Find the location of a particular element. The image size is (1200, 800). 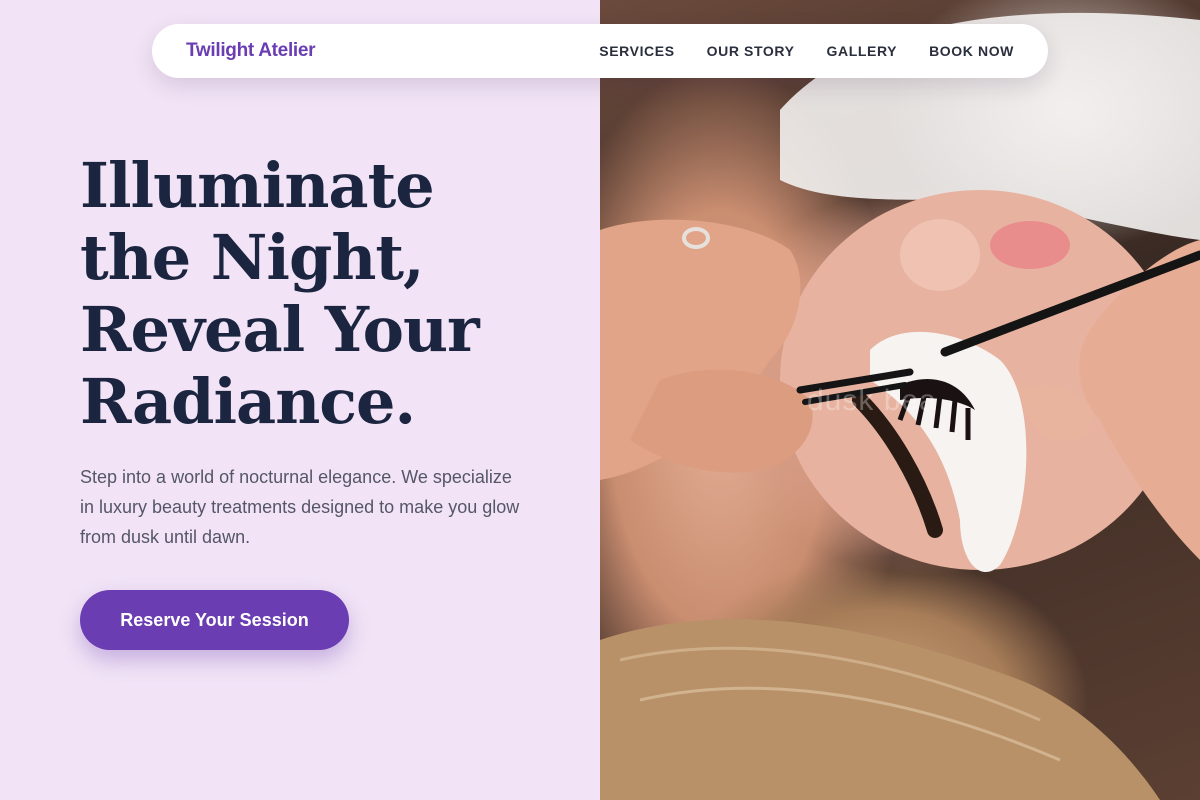

hero-title-line: the Night, is located at coordinates (252, 257).